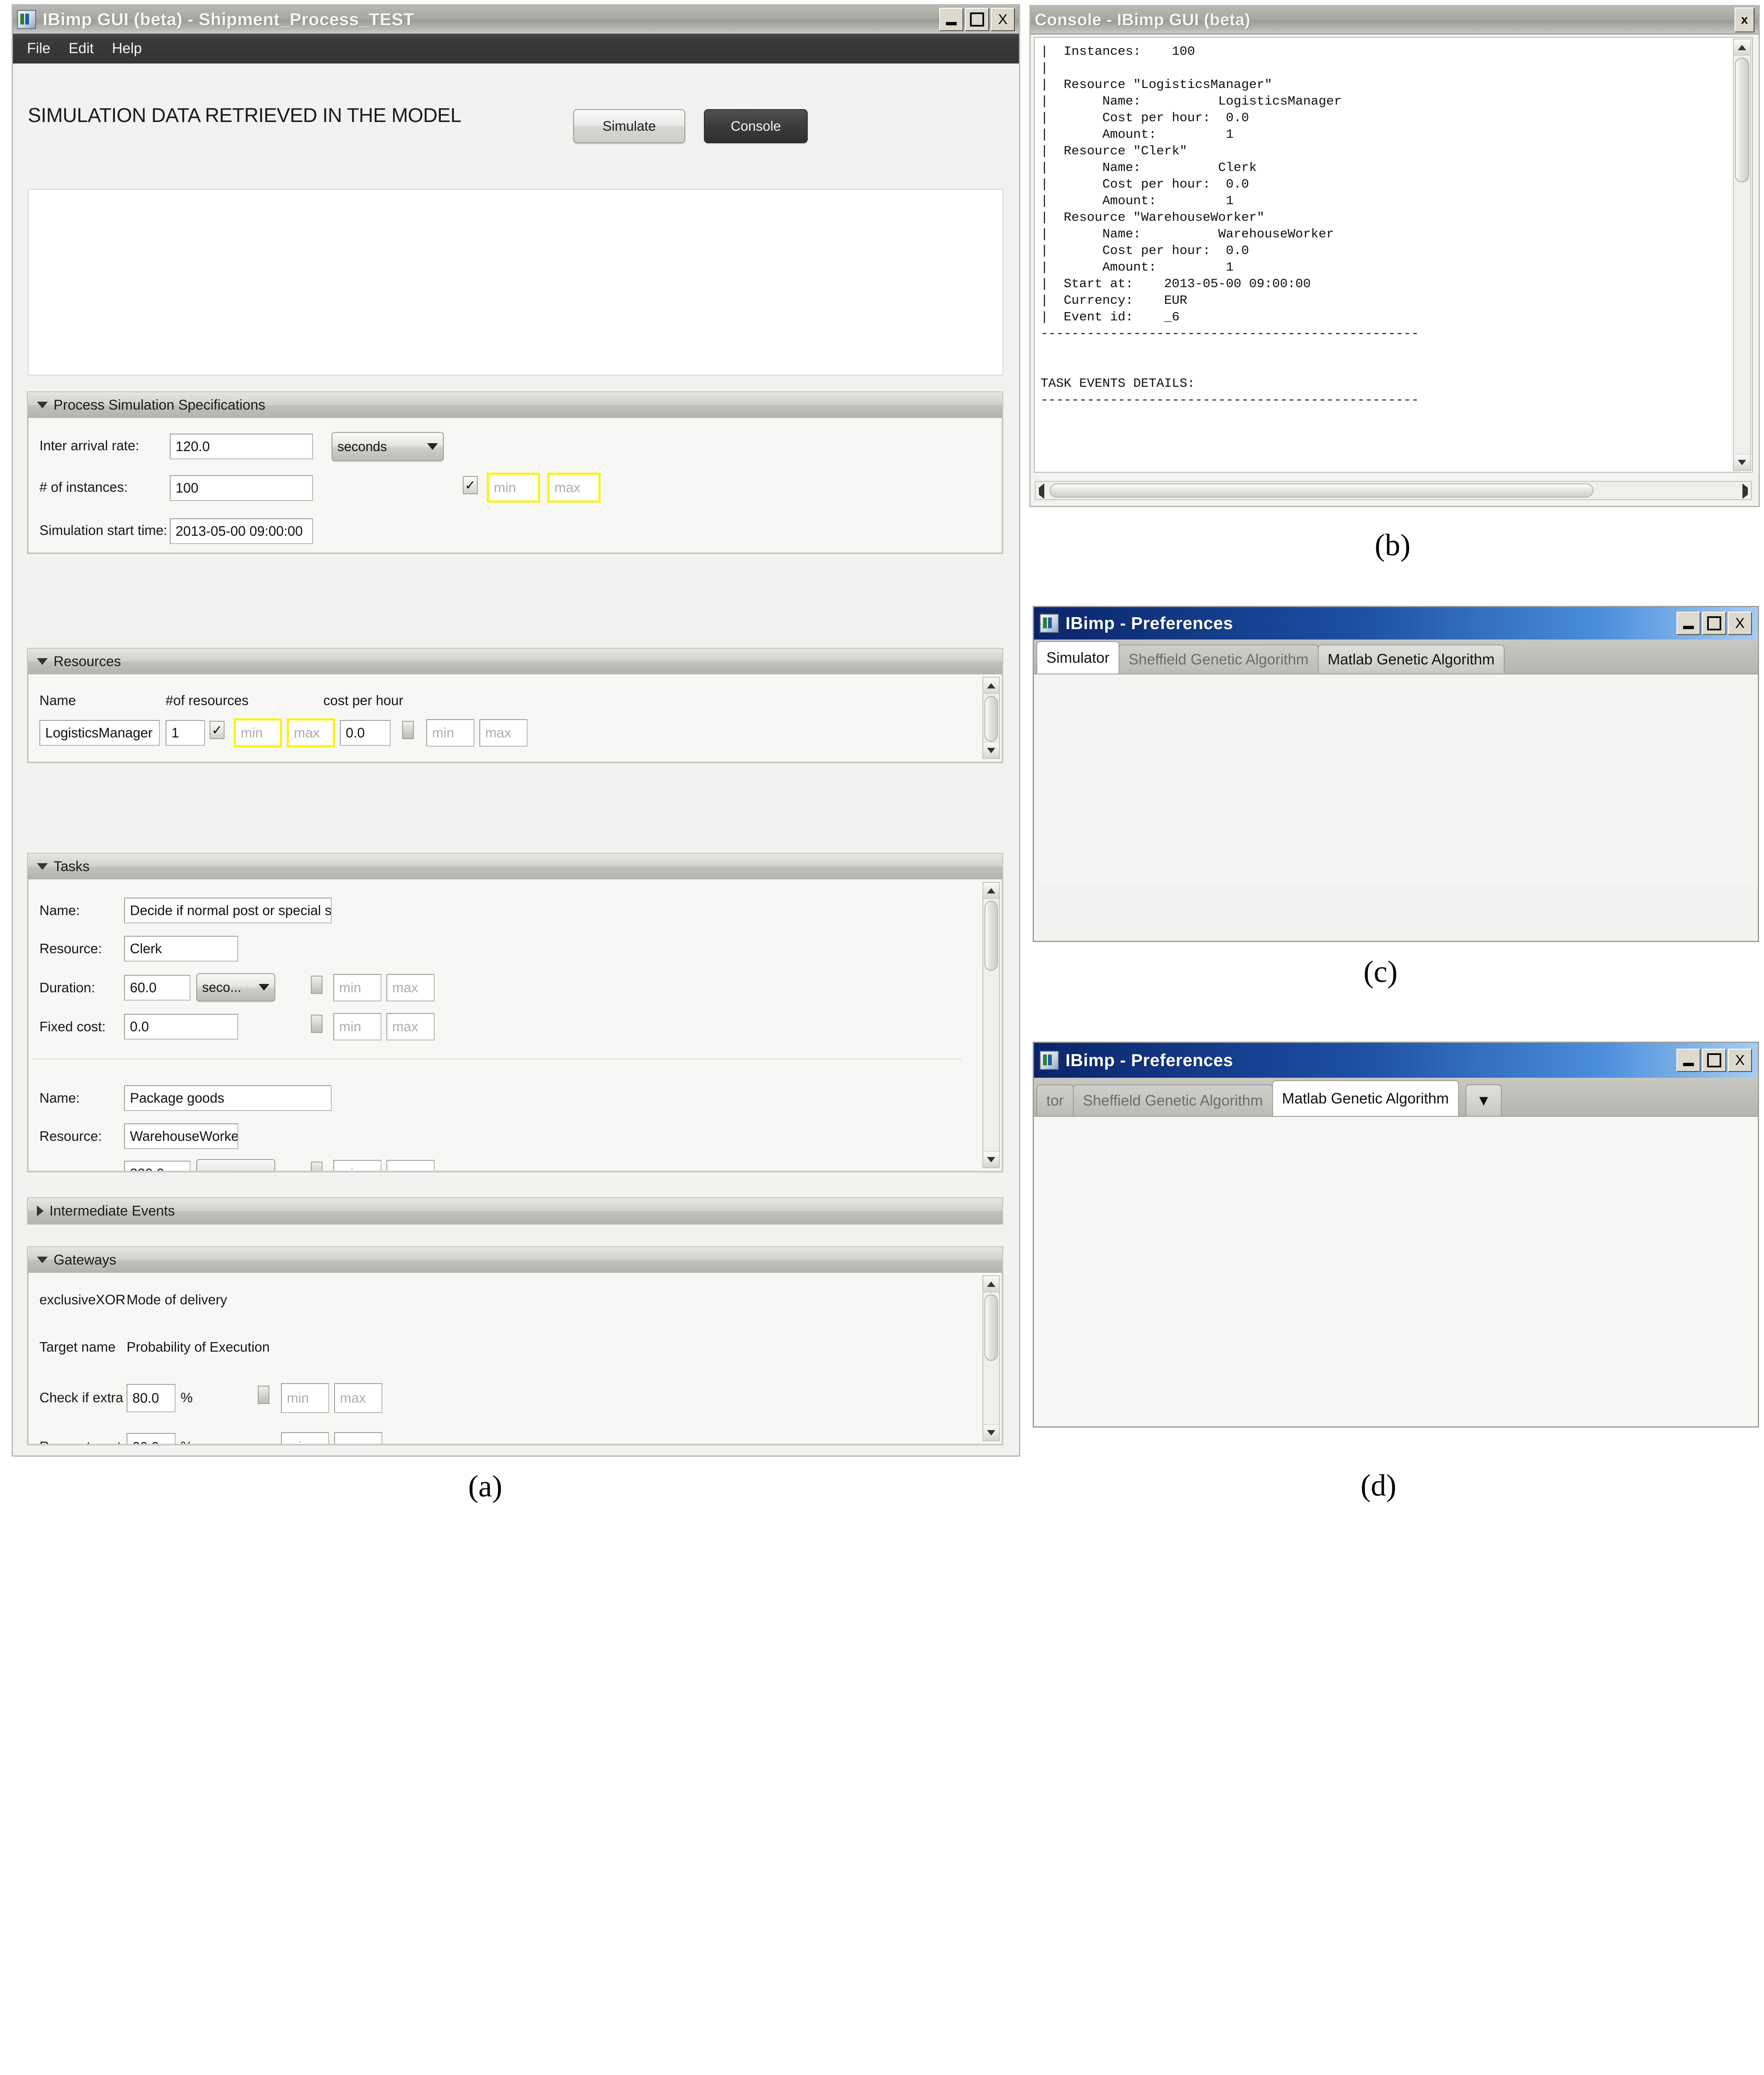  I want to click on menu-item-edit: Edit, so click(80, 48).